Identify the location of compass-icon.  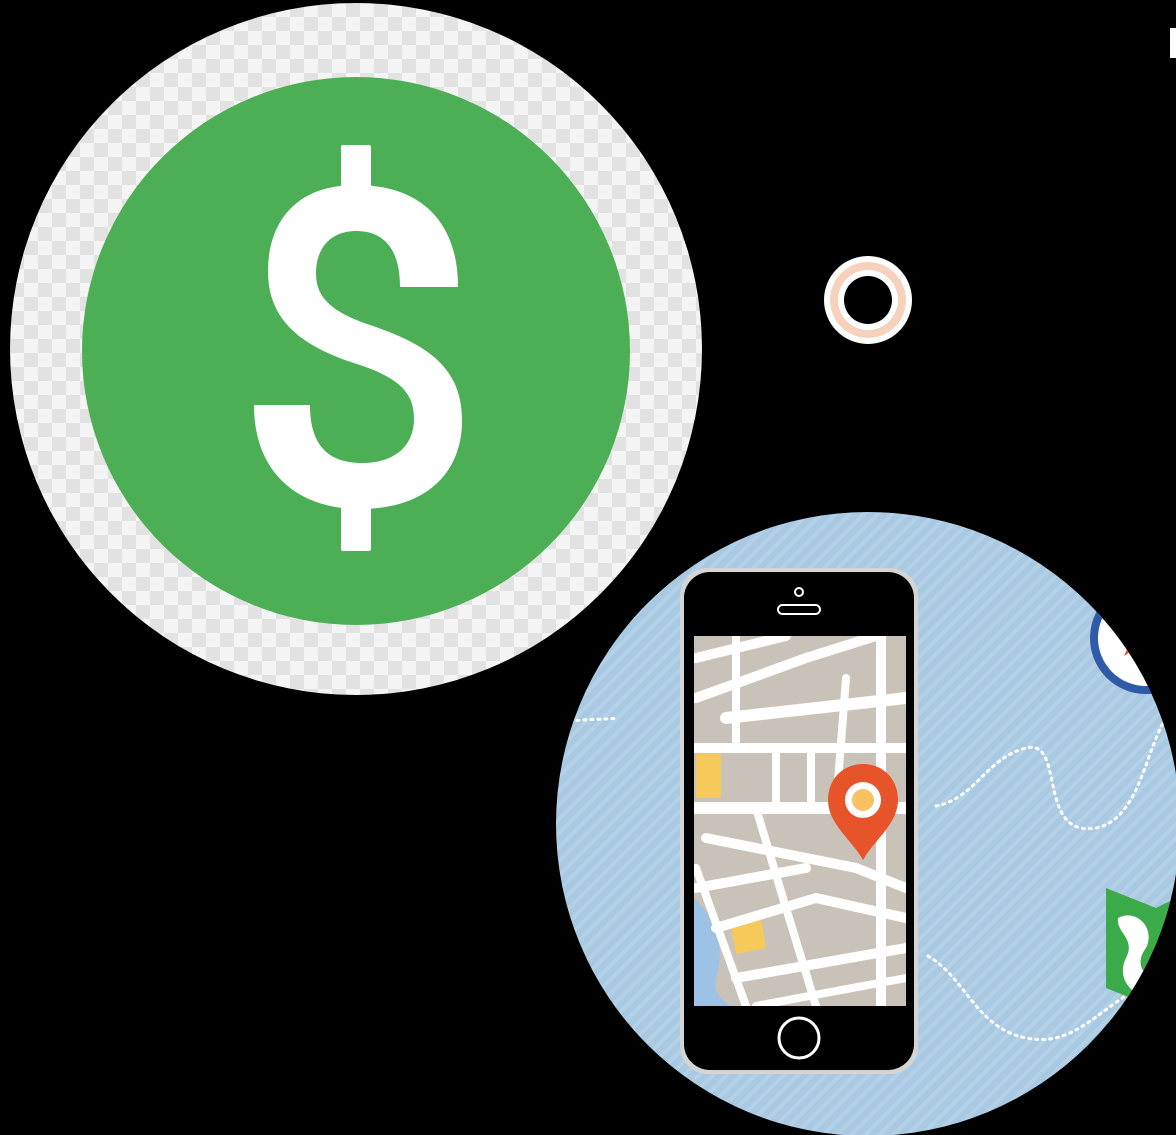
(1133, 638).